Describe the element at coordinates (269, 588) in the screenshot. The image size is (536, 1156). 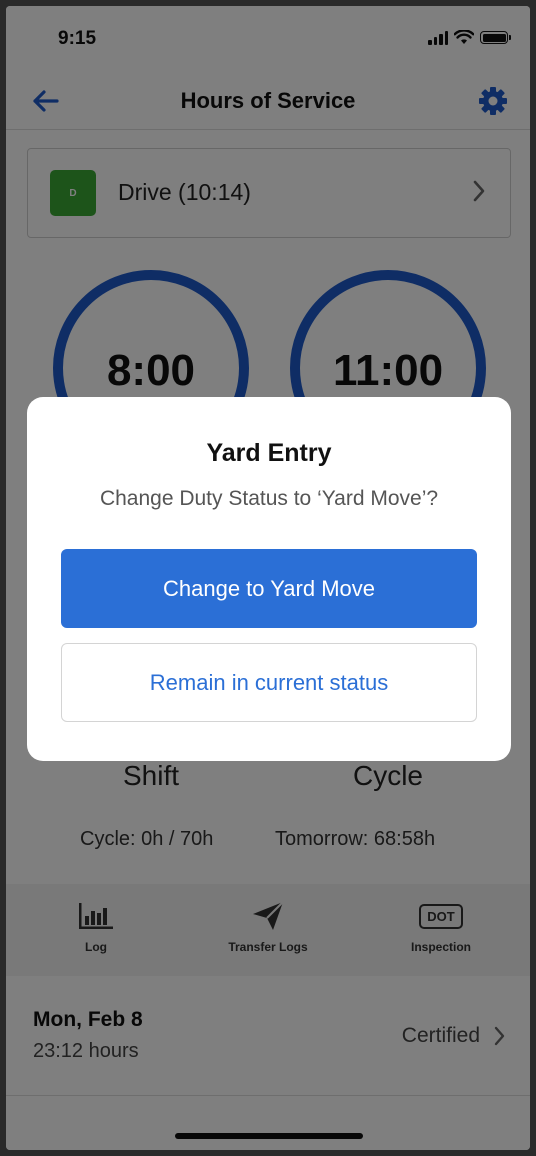
I see `change-to-yard-move-button: Change to Yard Move` at that location.